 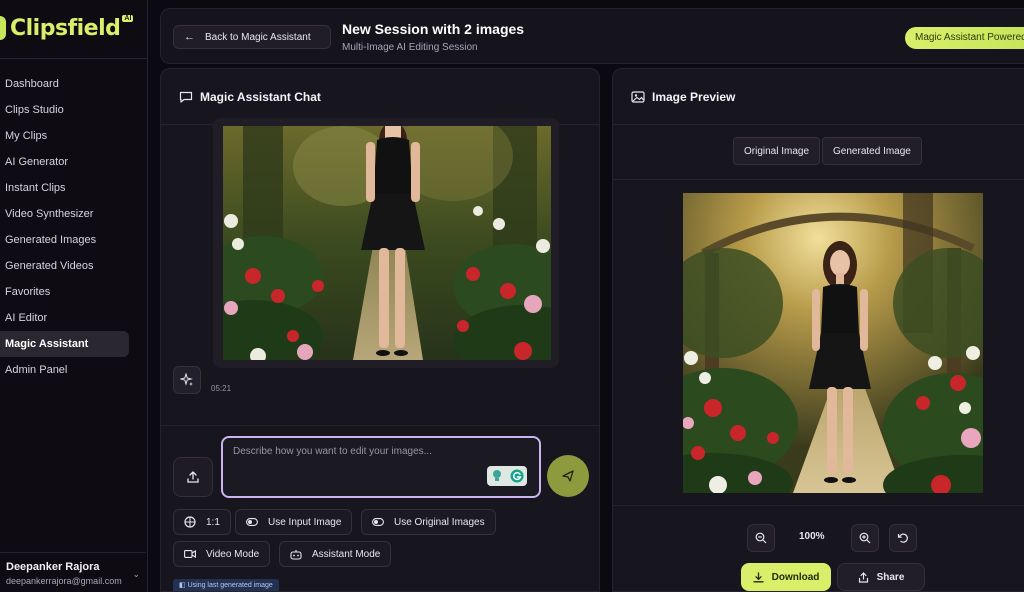 I want to click on preview-toolbar-divider, so click(x=818, y=505).